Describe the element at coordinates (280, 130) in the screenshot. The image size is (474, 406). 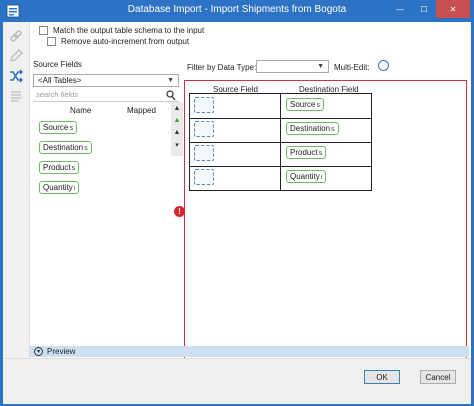
I see `mapping-row: Destination S` at that location.